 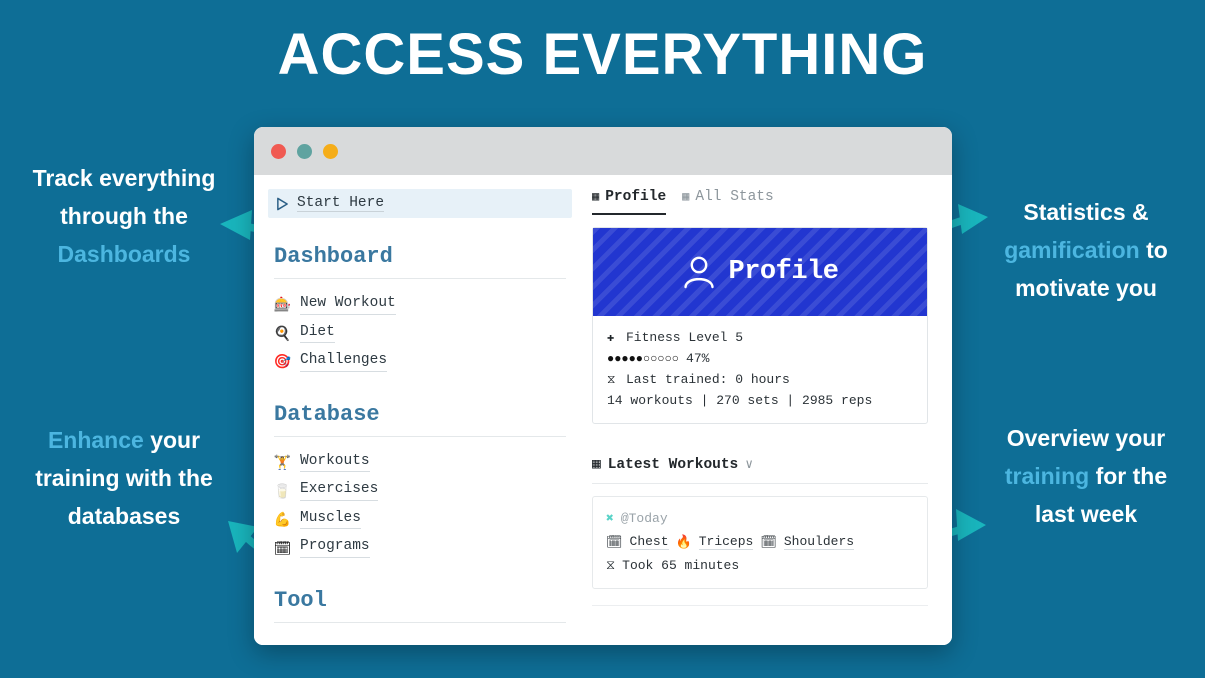 What do you see at coordinates (420, 547) in the screenshot?
I see `sidebar-item-programs: 🗓 Programs` at bounding box center [420, 547].